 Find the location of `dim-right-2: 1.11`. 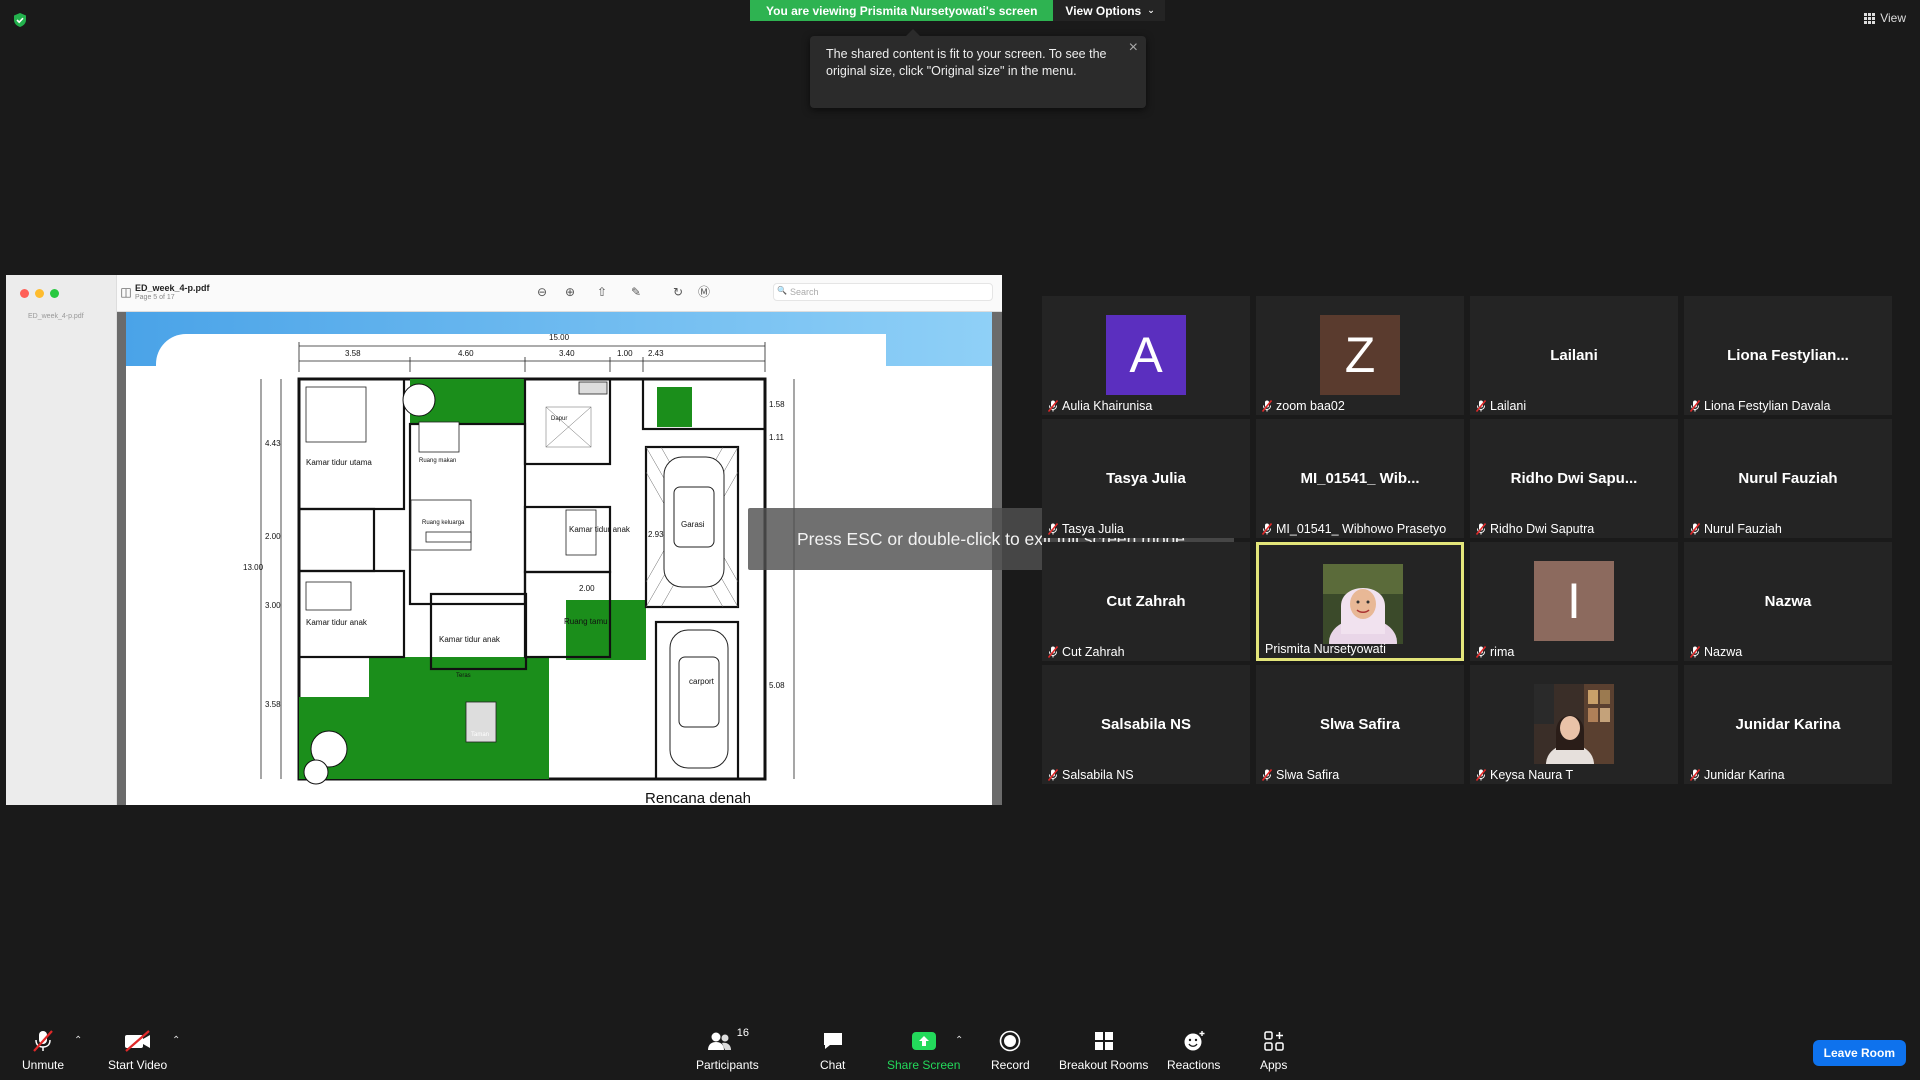

dim-right-2: 1.11 is located at coordinates (777, 437).